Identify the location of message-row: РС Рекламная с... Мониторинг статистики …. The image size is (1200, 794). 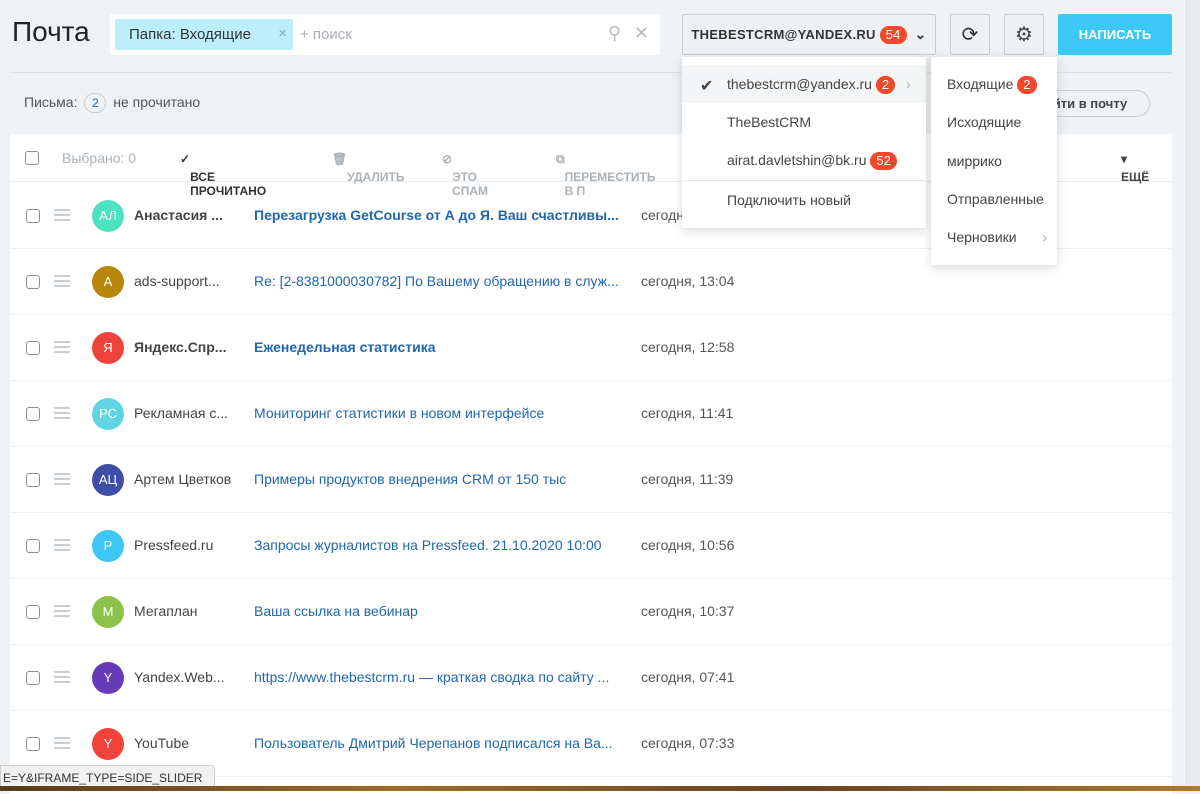
(591, 414).